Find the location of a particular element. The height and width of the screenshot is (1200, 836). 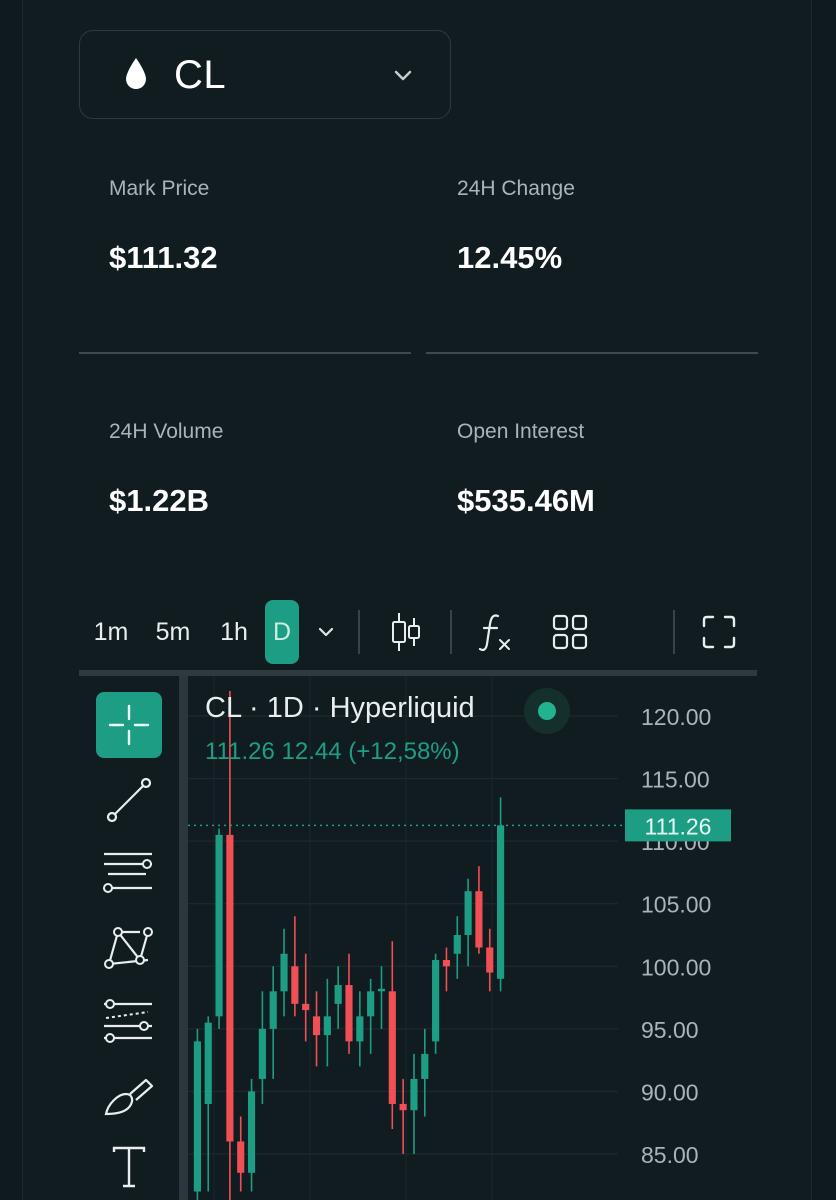

y-tick-label: 85.00 is located at coordinates (670, 1155).